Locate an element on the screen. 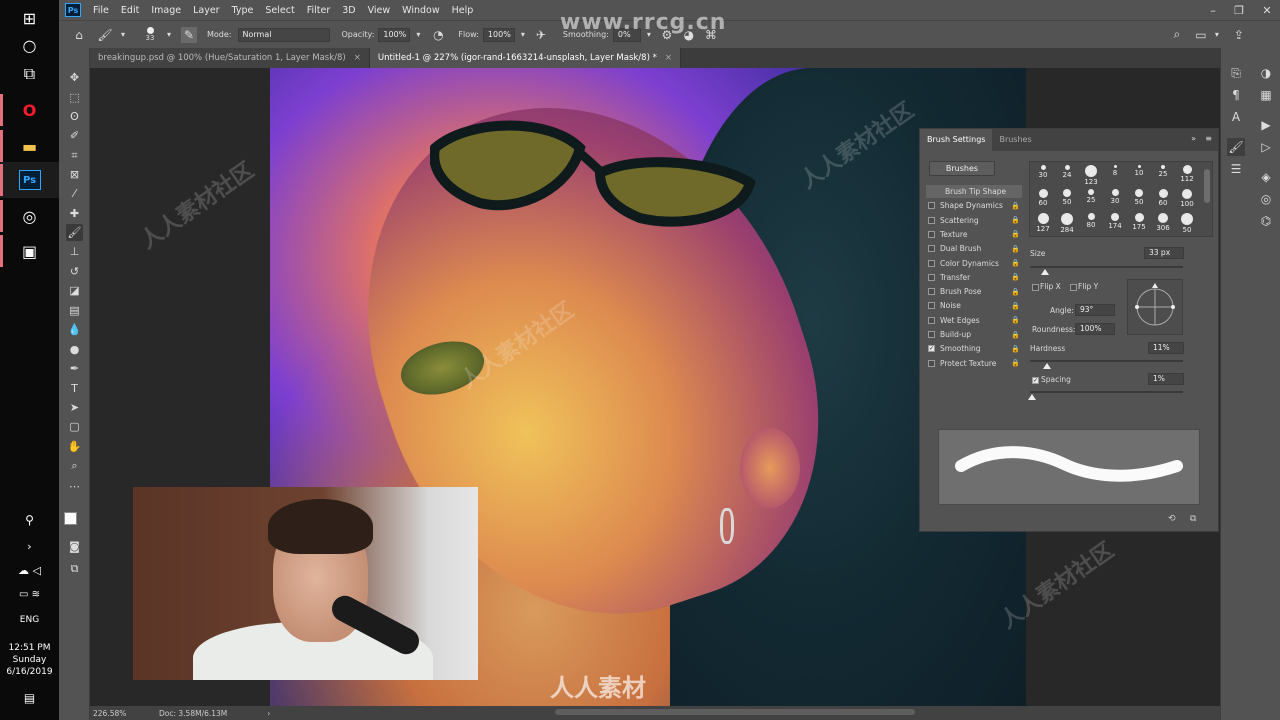 The height and width of the screenshot is (720, 1280). healing-brush-tool-icon: ✚ is located at coordinates (74, 213).